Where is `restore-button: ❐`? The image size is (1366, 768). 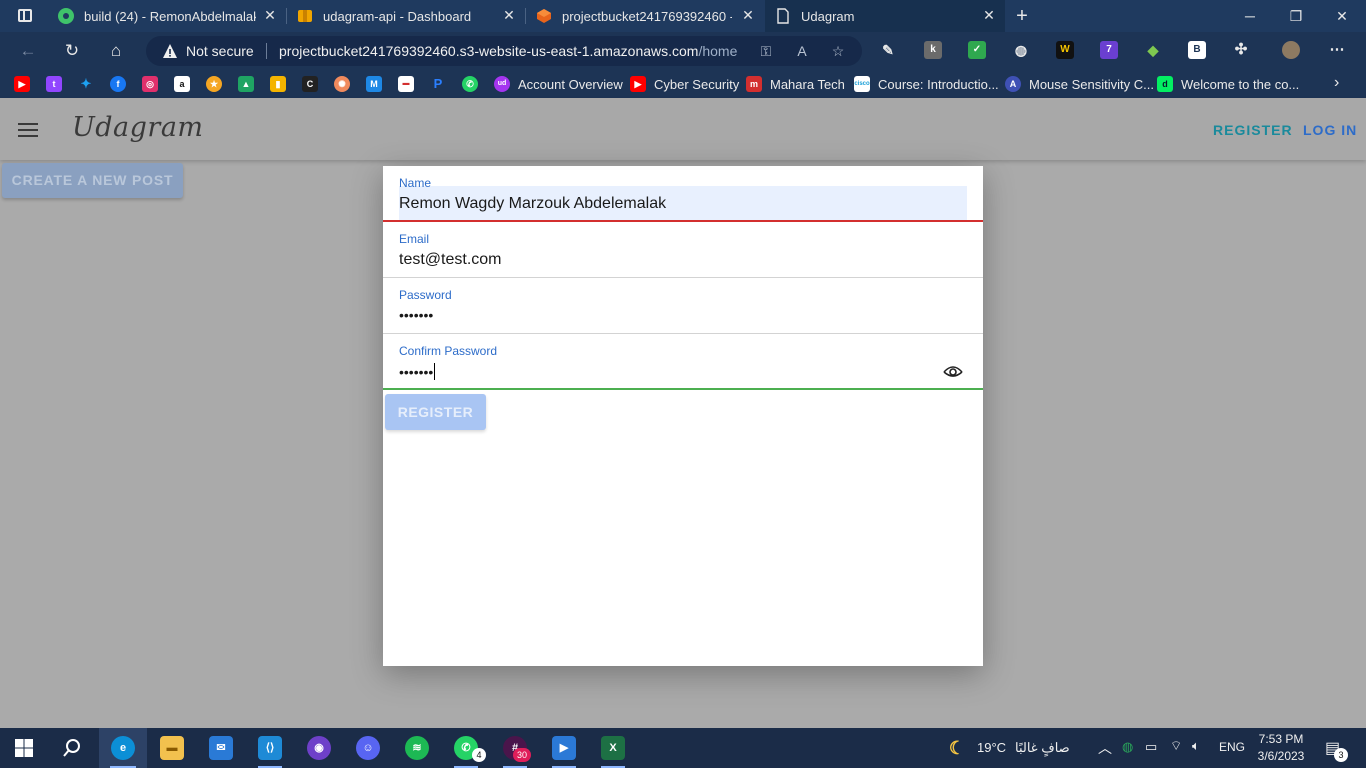 restore-button: ❐ is located at coordinates (1296, 16).